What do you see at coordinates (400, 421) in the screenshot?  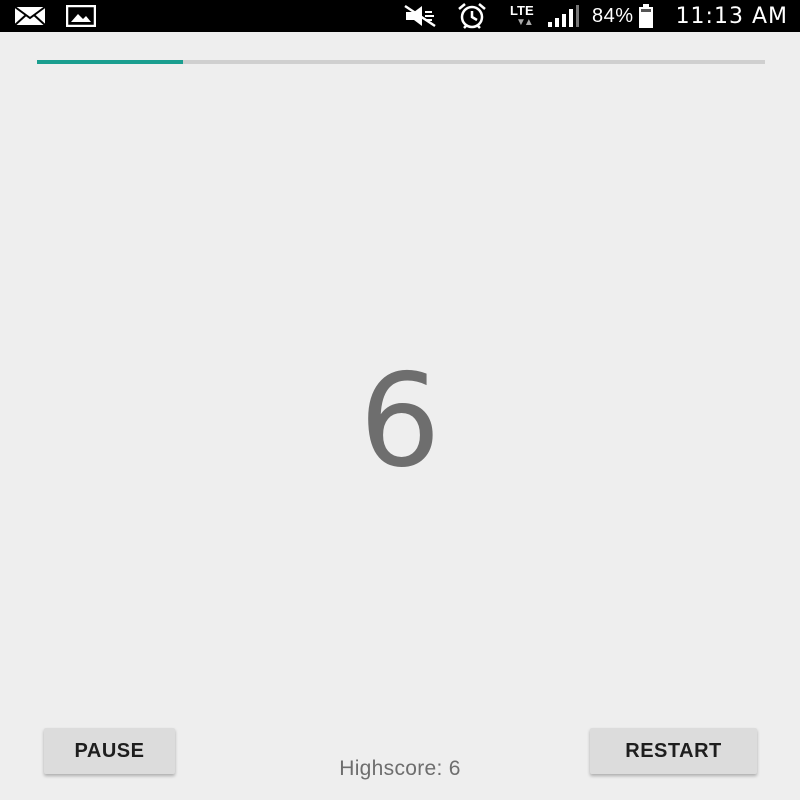 I see `current-score: 6` at bounding box center [400, 421].